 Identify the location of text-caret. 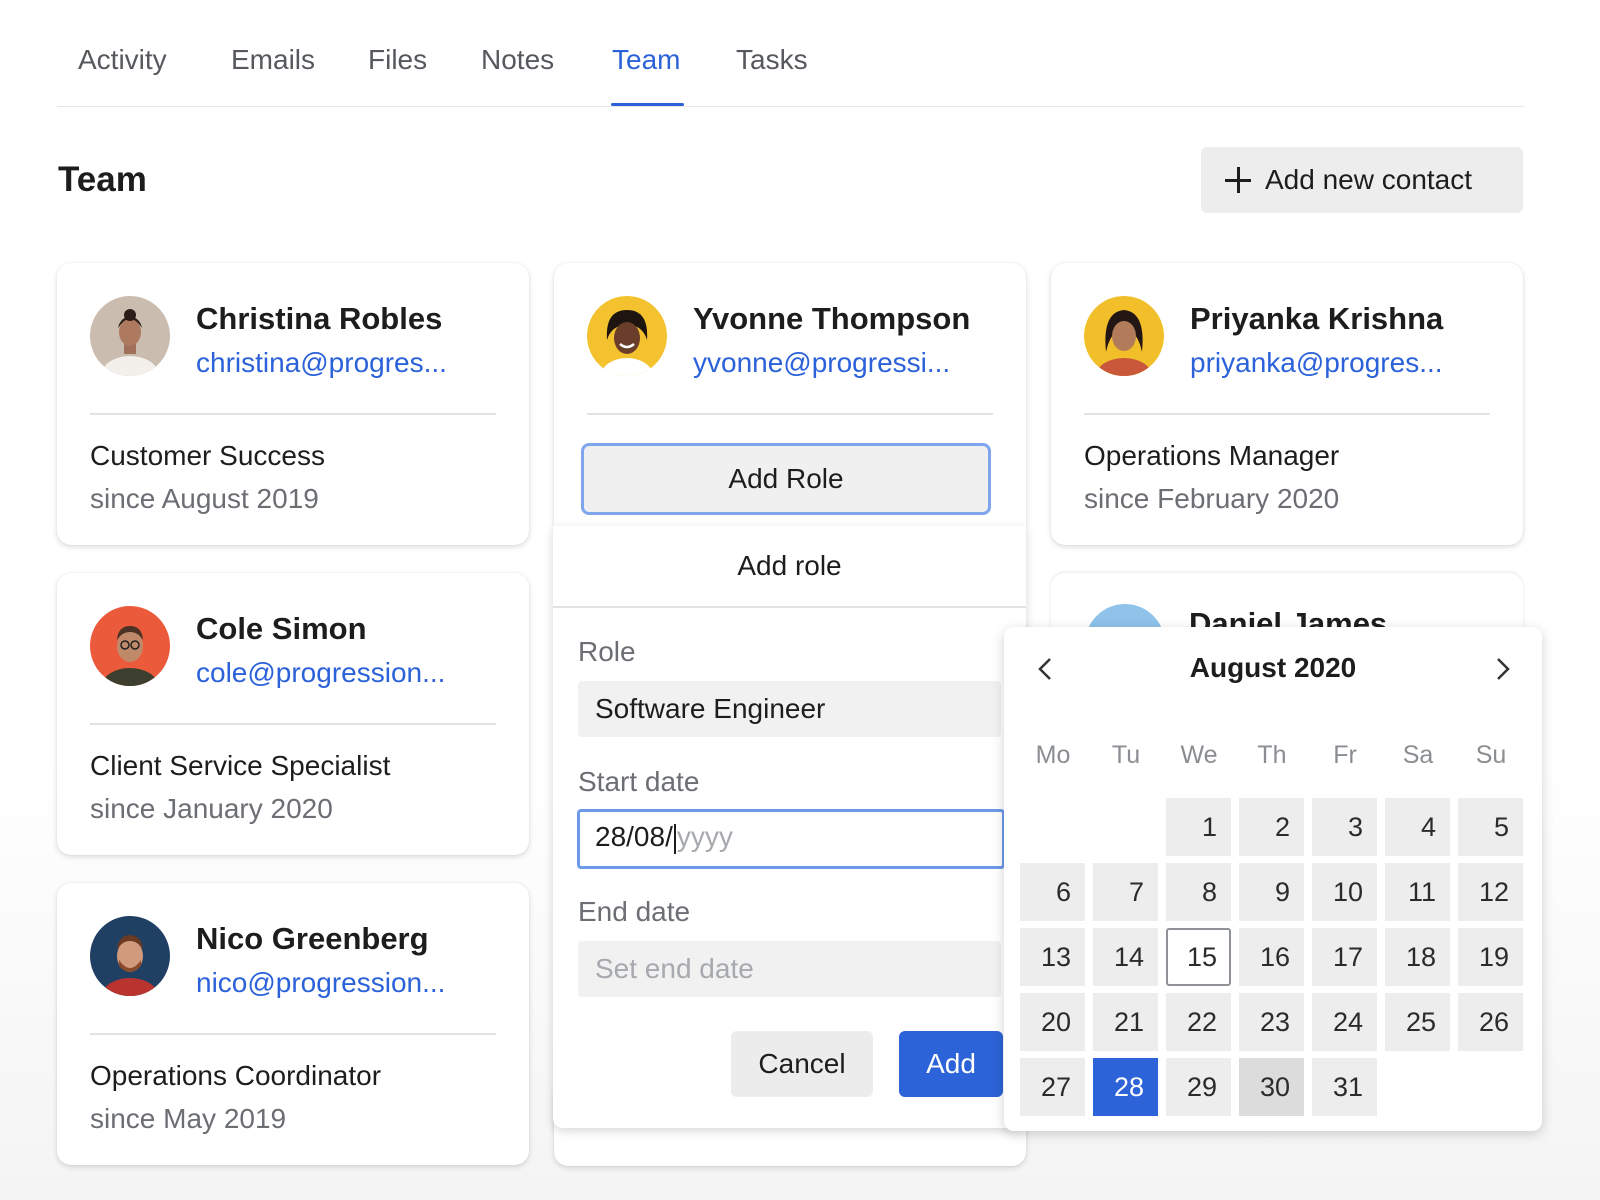
(674, 838).